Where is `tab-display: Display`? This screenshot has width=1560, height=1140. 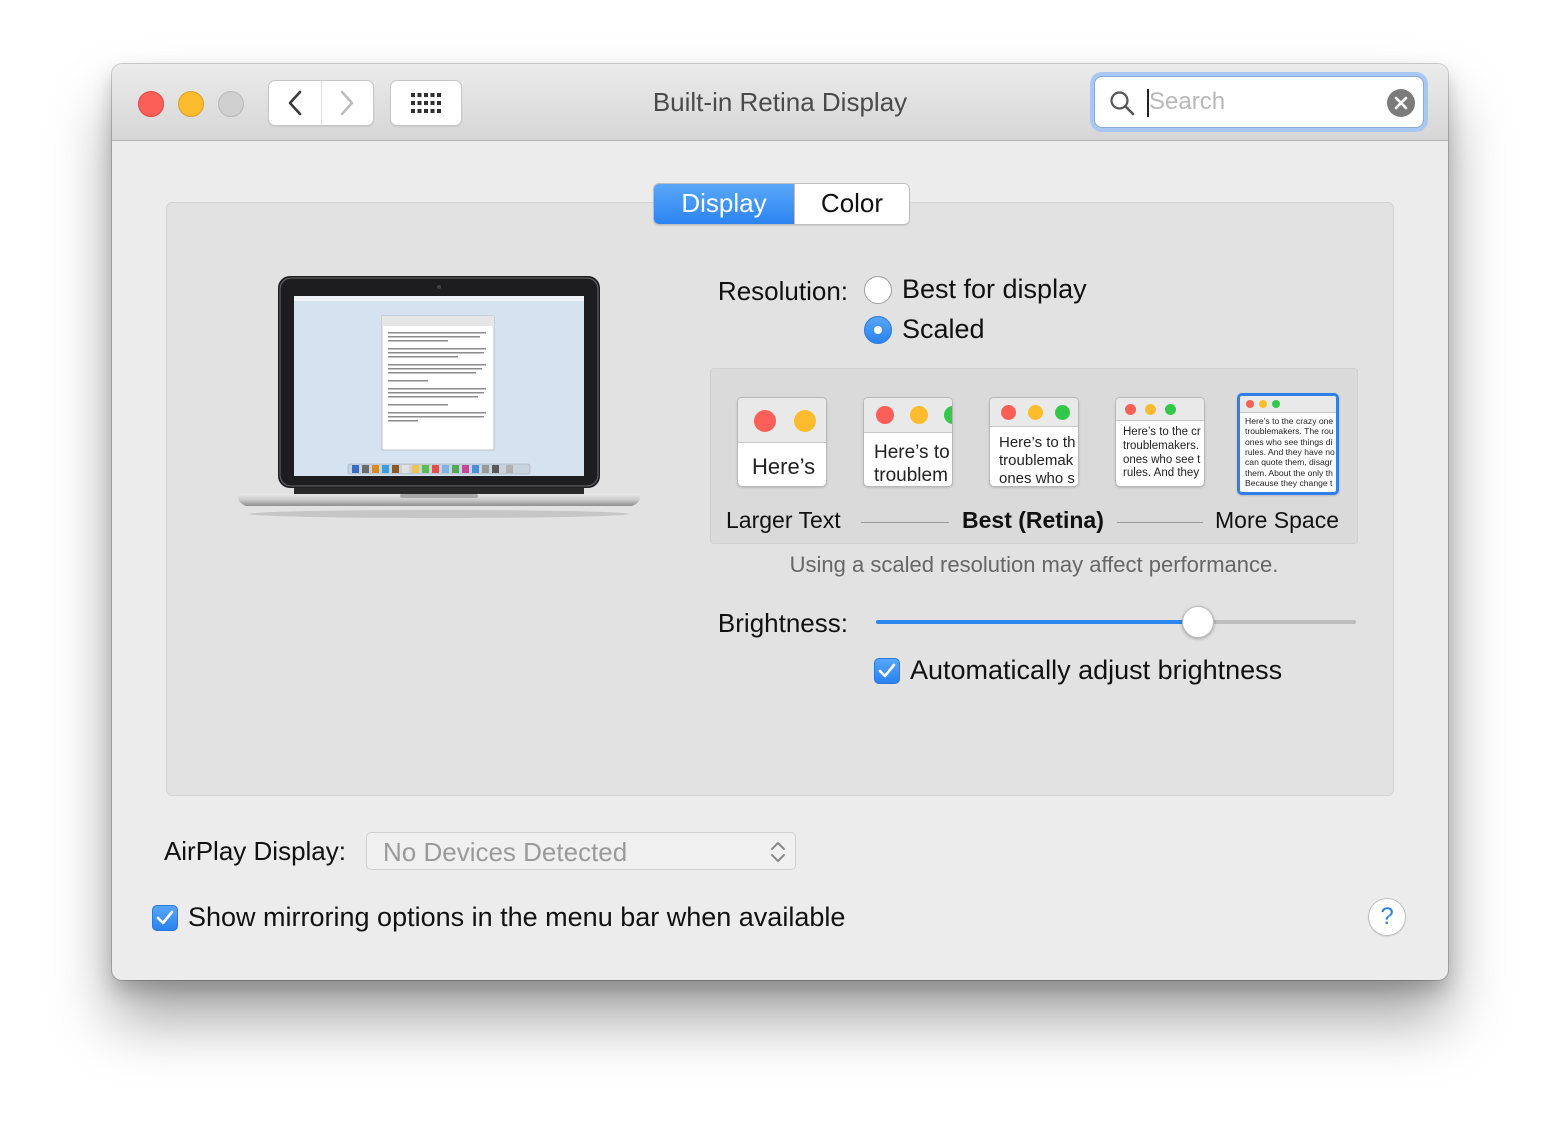
tab-display: Display is located at coordinates (724, 204).